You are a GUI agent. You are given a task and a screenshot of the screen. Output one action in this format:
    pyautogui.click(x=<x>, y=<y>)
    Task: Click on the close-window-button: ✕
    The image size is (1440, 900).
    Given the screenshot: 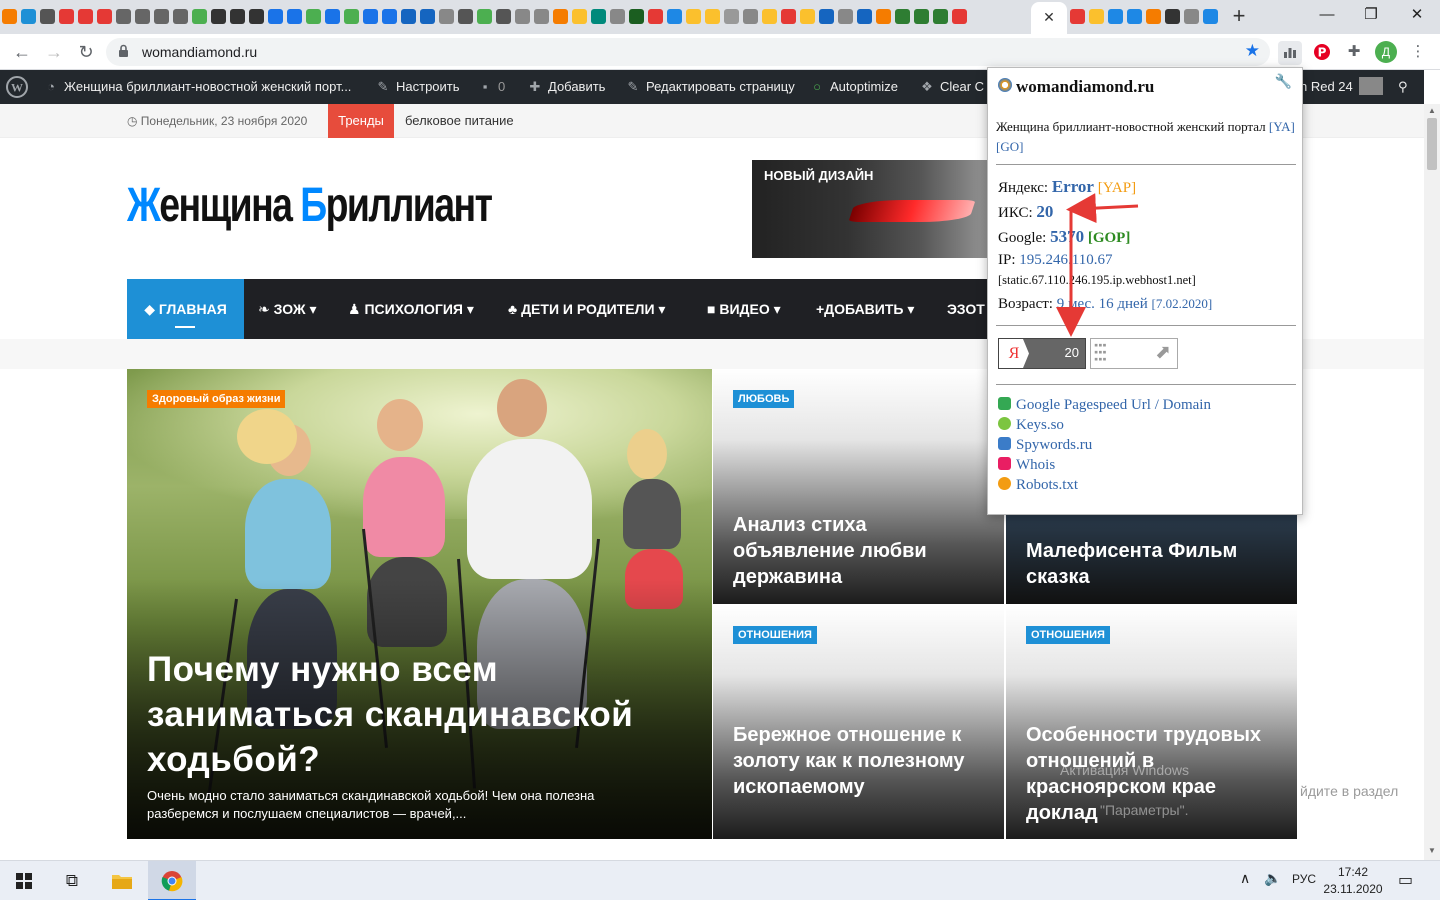 What is the action you would take?
    pyautogui.click(x=1417, y=16)
    